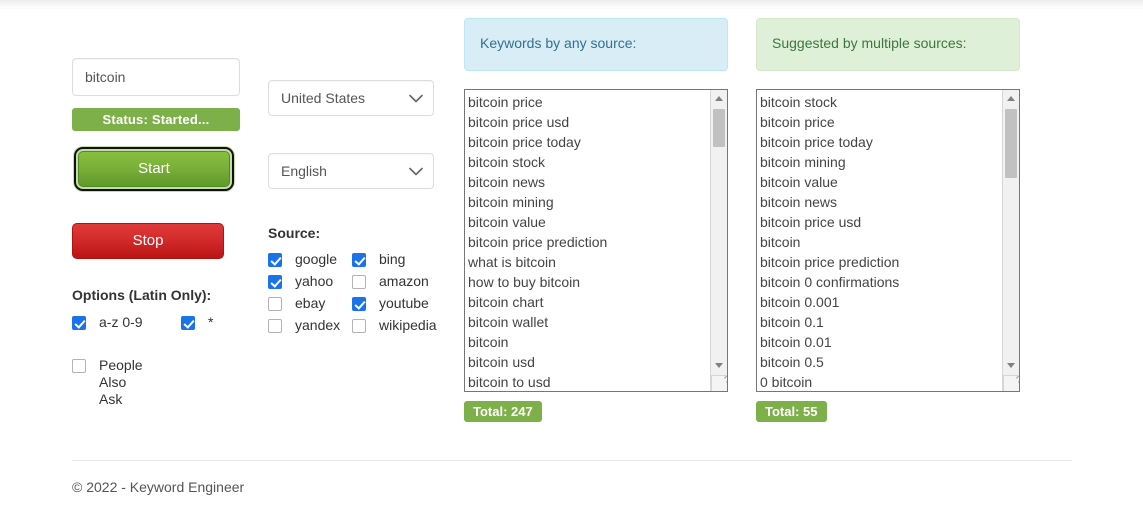 The height and width of the screenshot is (525, 1143). Describe the element at coordinates (359, 282) in the screenshot. I see `source-amazon-checkbox` at that location.